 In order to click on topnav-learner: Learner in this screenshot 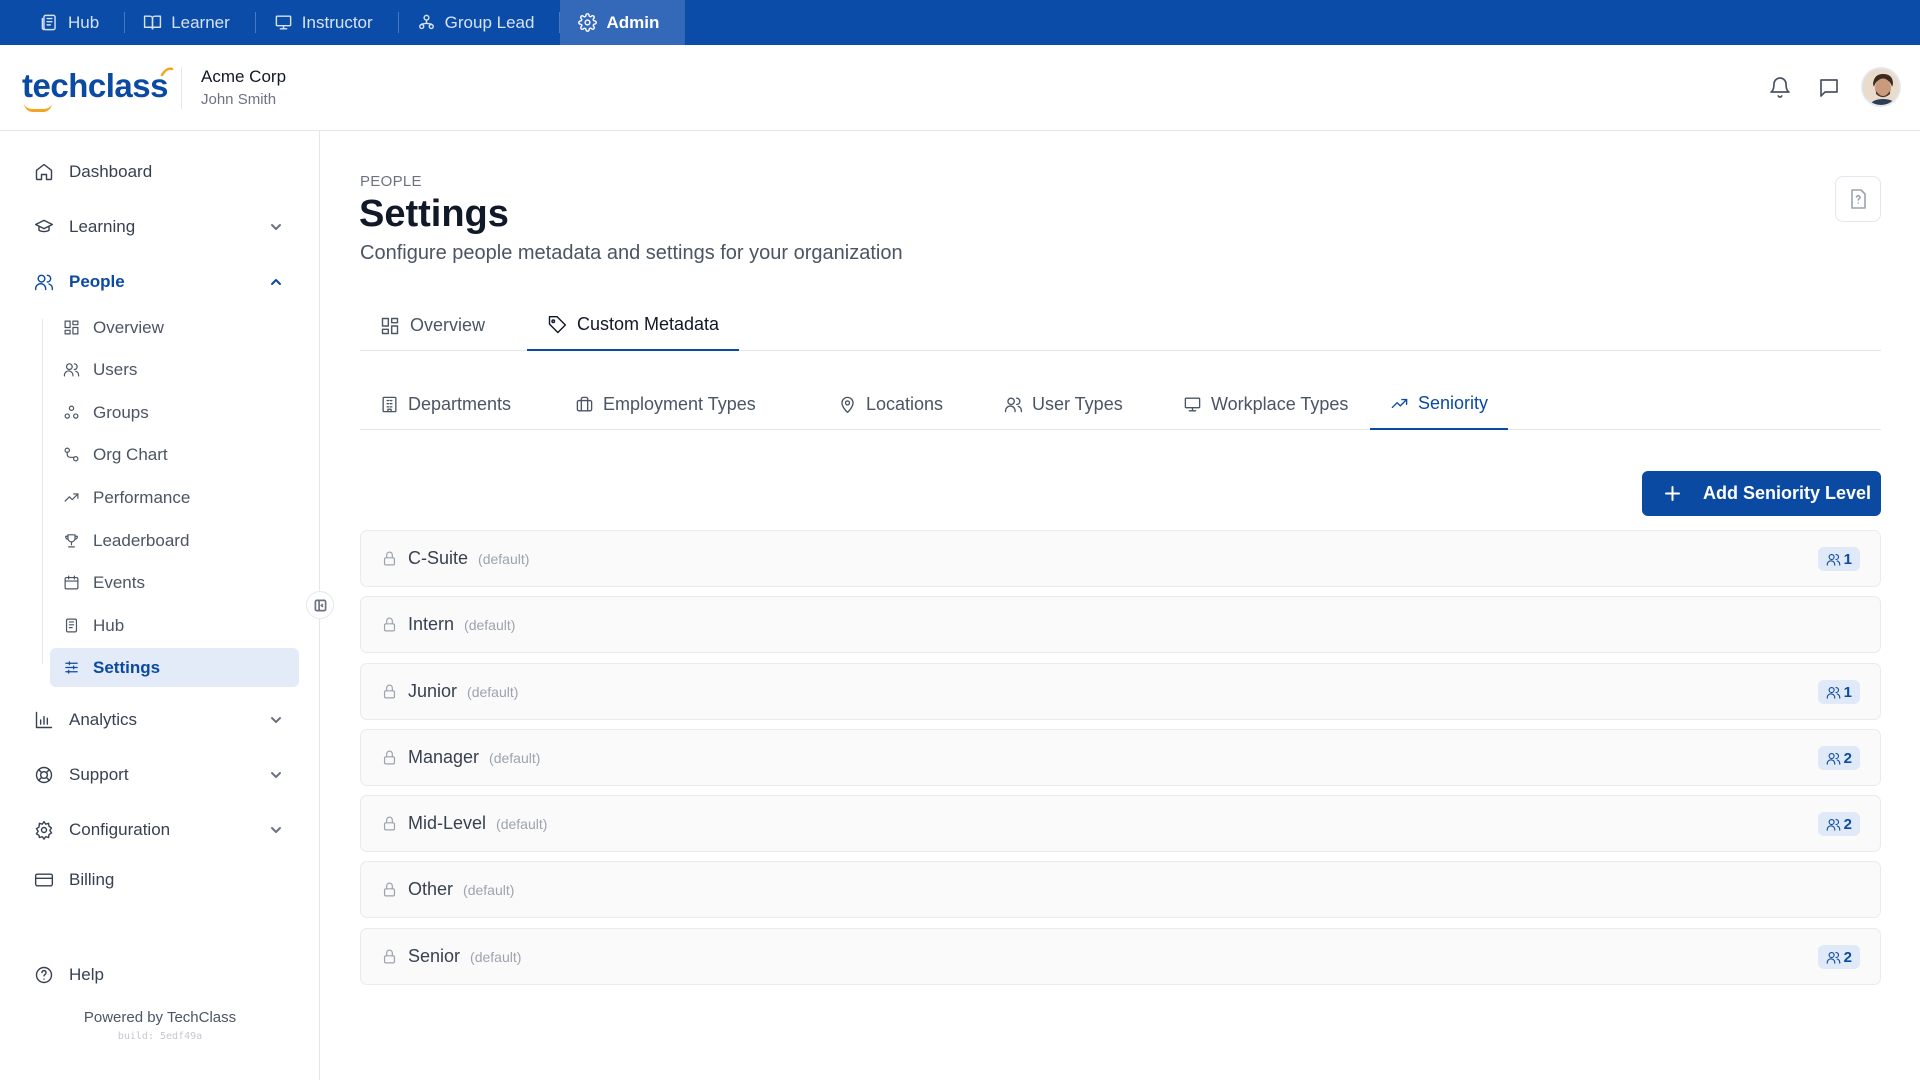, I will do `click(190, 22)`.